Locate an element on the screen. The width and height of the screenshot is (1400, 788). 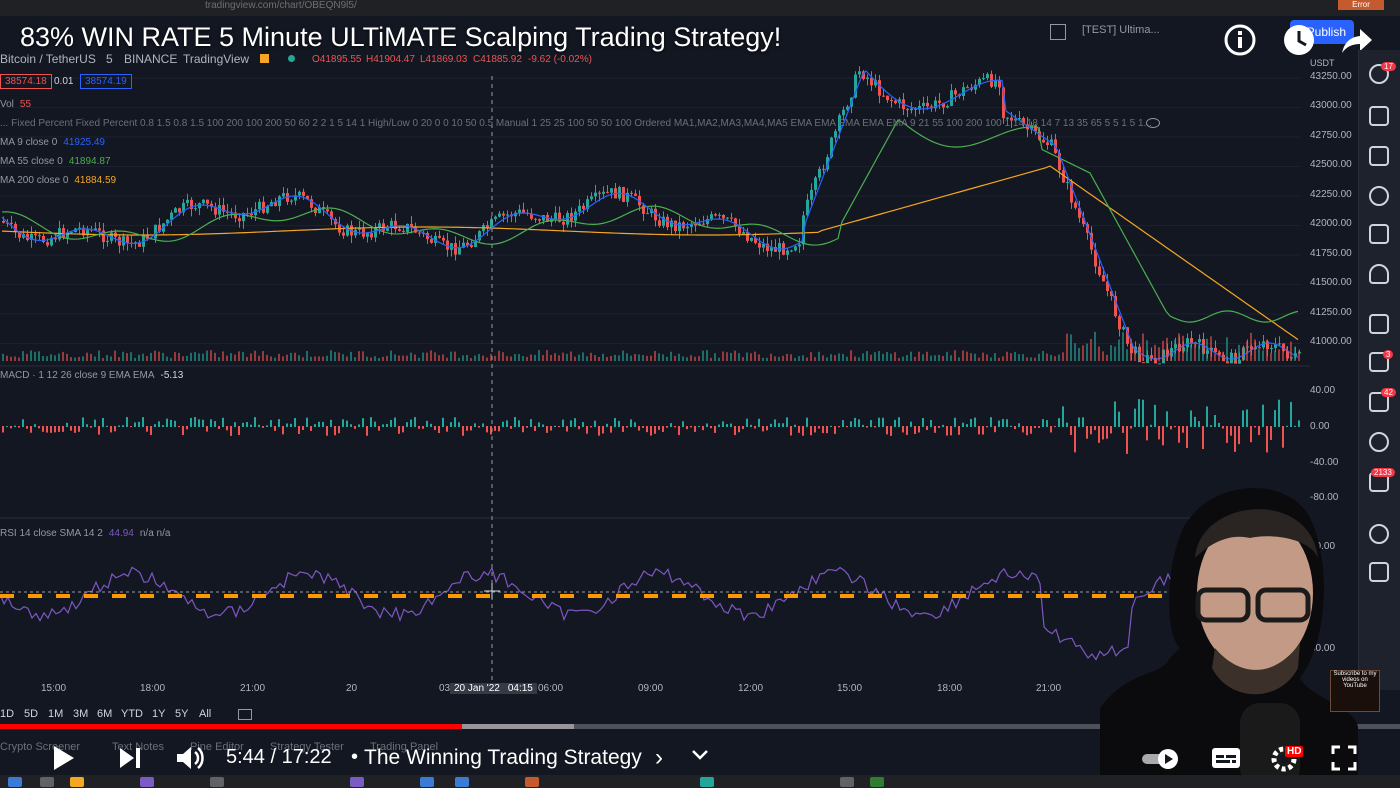
tf-3m: 3M is located at coordinates (80, 714).